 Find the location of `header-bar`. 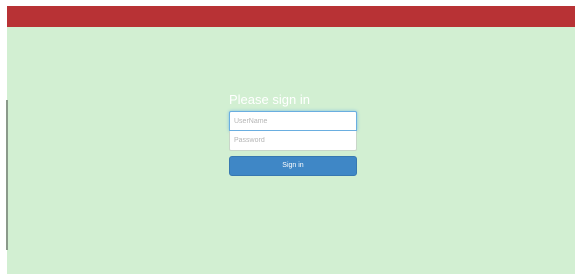

header-bar is located at coordinates (291, 16).